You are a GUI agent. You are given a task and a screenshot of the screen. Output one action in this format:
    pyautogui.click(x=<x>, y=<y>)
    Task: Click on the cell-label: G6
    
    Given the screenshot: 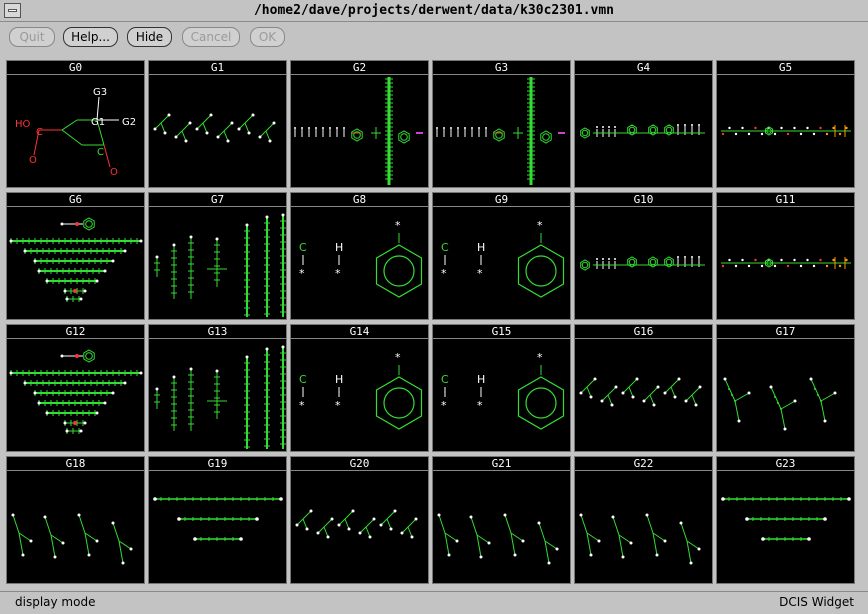 What is the action you would take?
    pyautogui.click(x=75, y=200)
    